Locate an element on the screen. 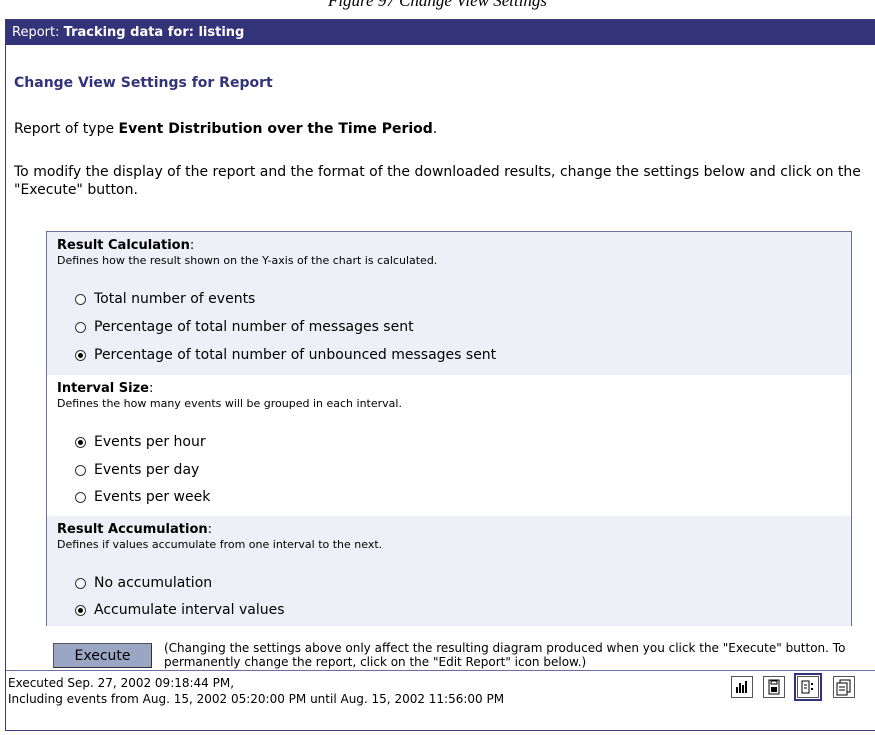  radio-events-per-hour: Events per hour is located at coordinates (140, 442).